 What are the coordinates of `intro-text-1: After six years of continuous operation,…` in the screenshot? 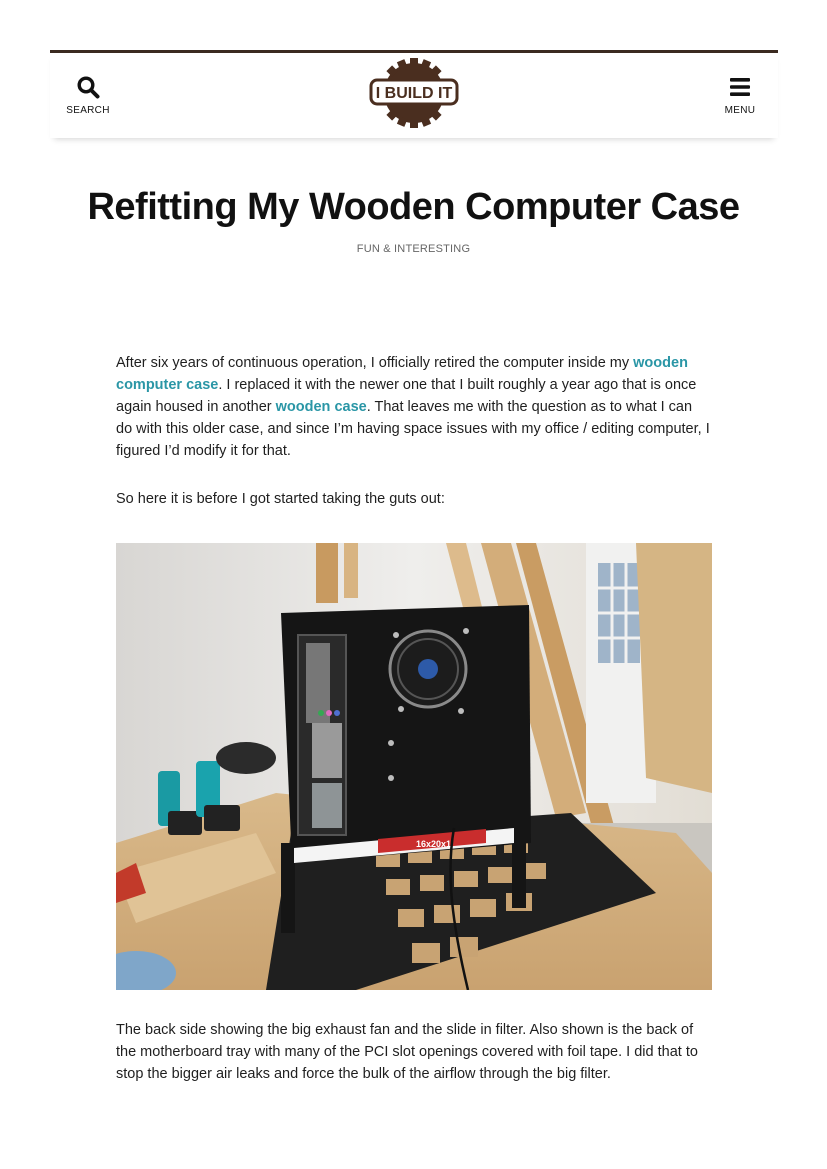 It's located at (375, 363).